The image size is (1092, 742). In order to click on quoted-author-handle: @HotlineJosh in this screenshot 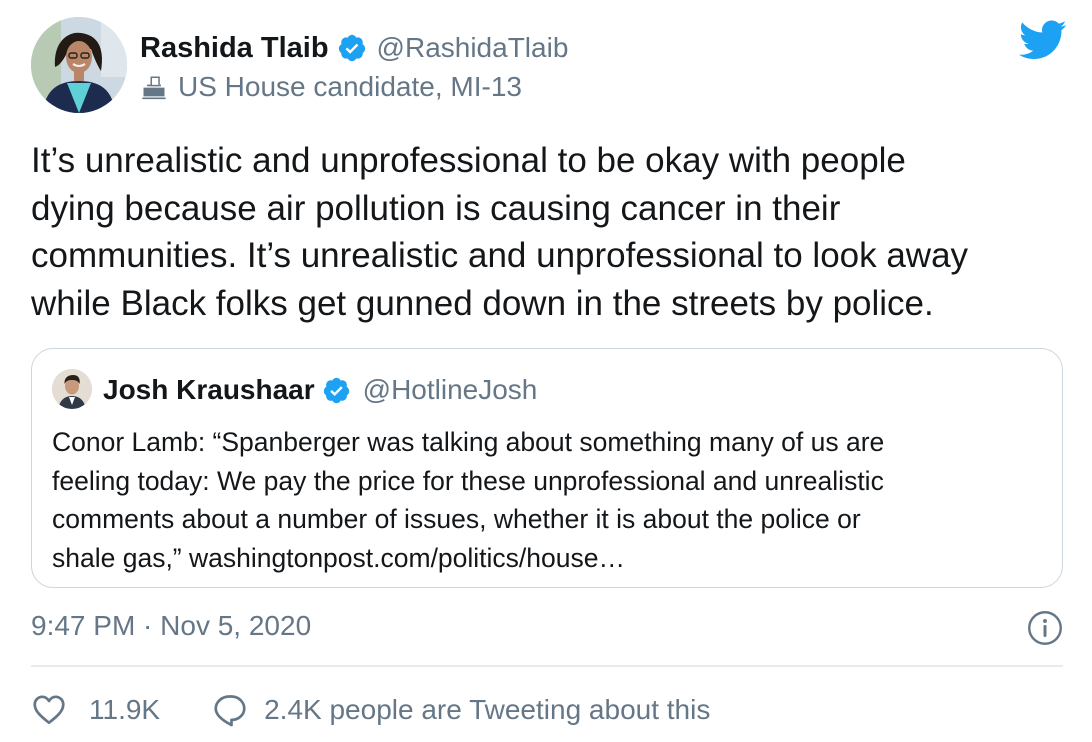, I will do `click(450, 390)`.